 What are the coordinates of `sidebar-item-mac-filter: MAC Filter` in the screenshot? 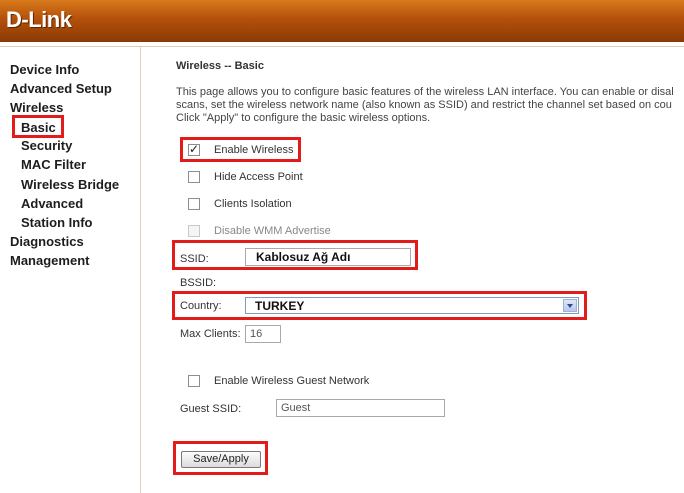 It's located at (53, 164).